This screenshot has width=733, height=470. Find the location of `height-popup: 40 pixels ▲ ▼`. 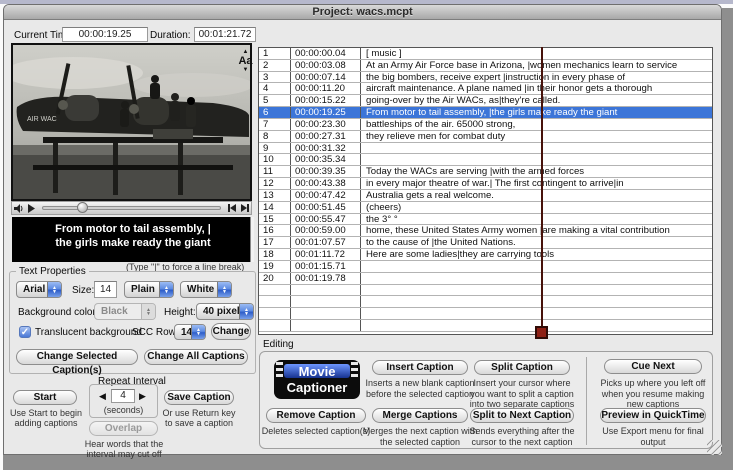

height-popup: 40 pixels ▲ ▼ is located at coordinates (225, 311).